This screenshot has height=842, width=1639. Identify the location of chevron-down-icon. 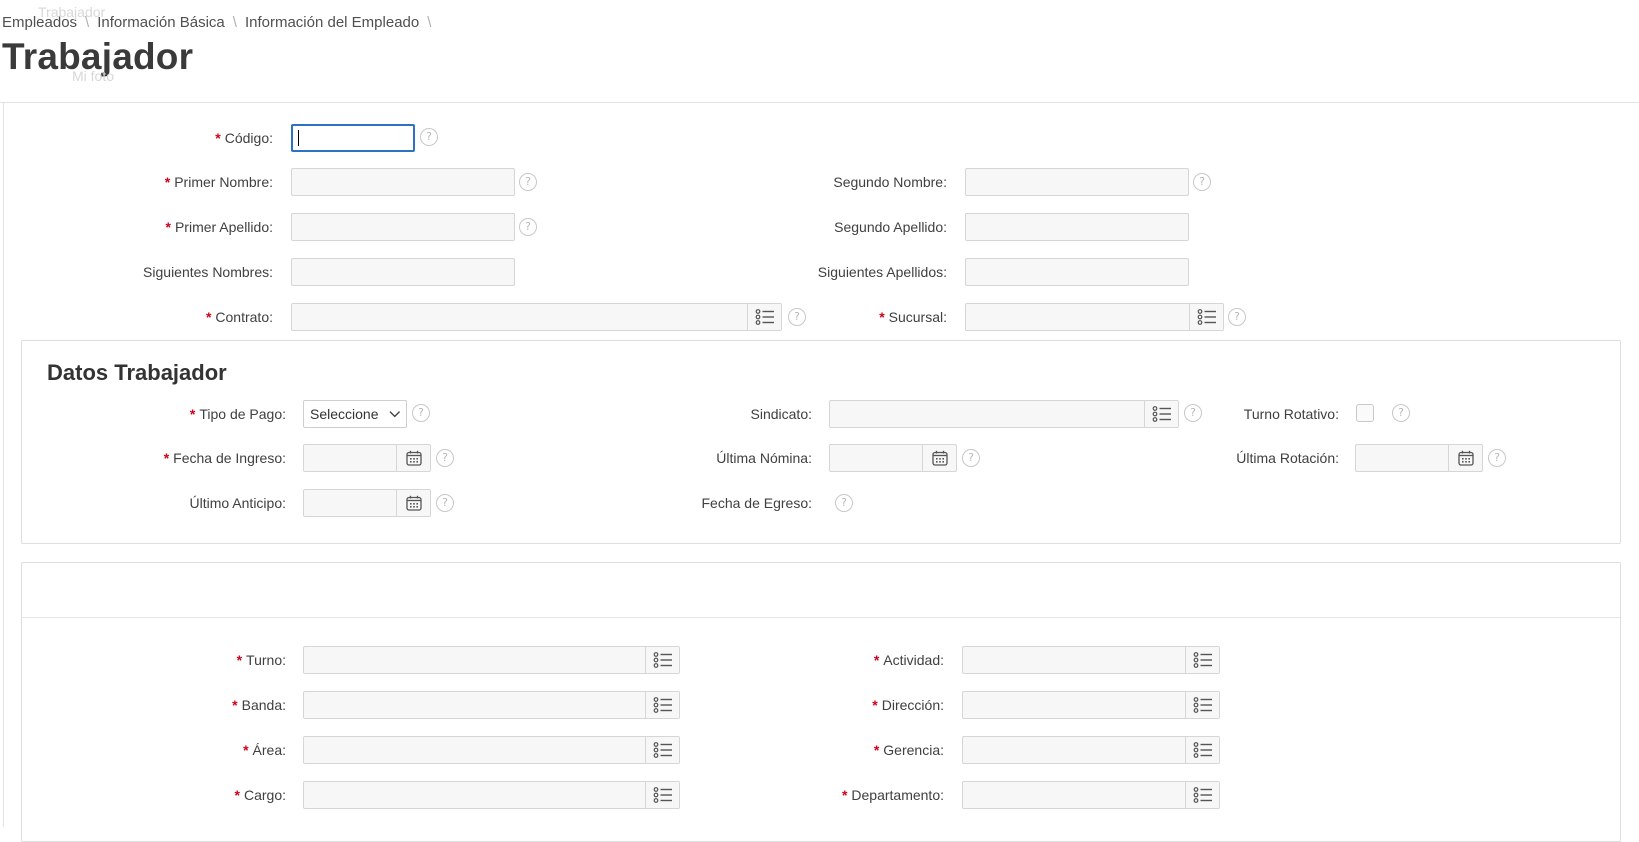
(394, 414).